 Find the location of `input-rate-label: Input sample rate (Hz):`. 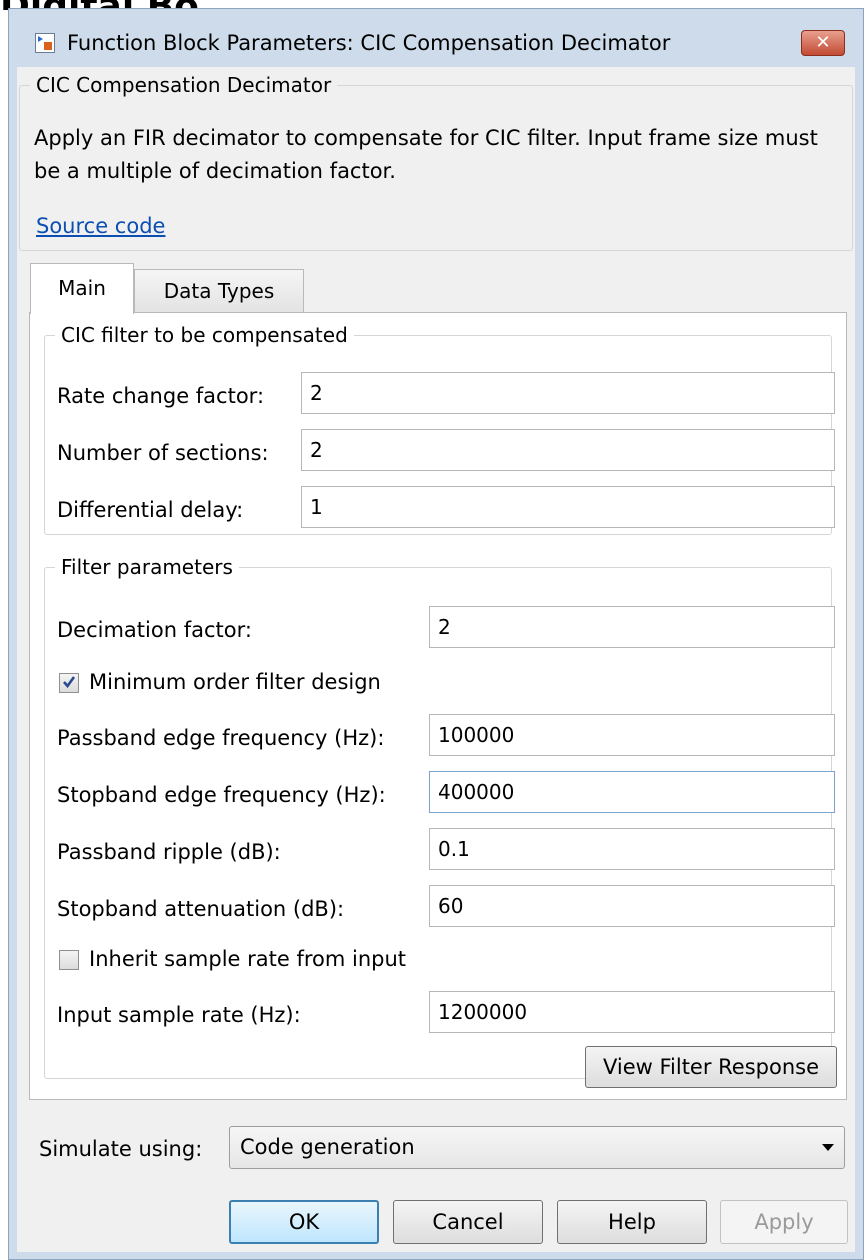

input-rate-label: Input sample rate (Hz): is located at coordinates (179, 1015).